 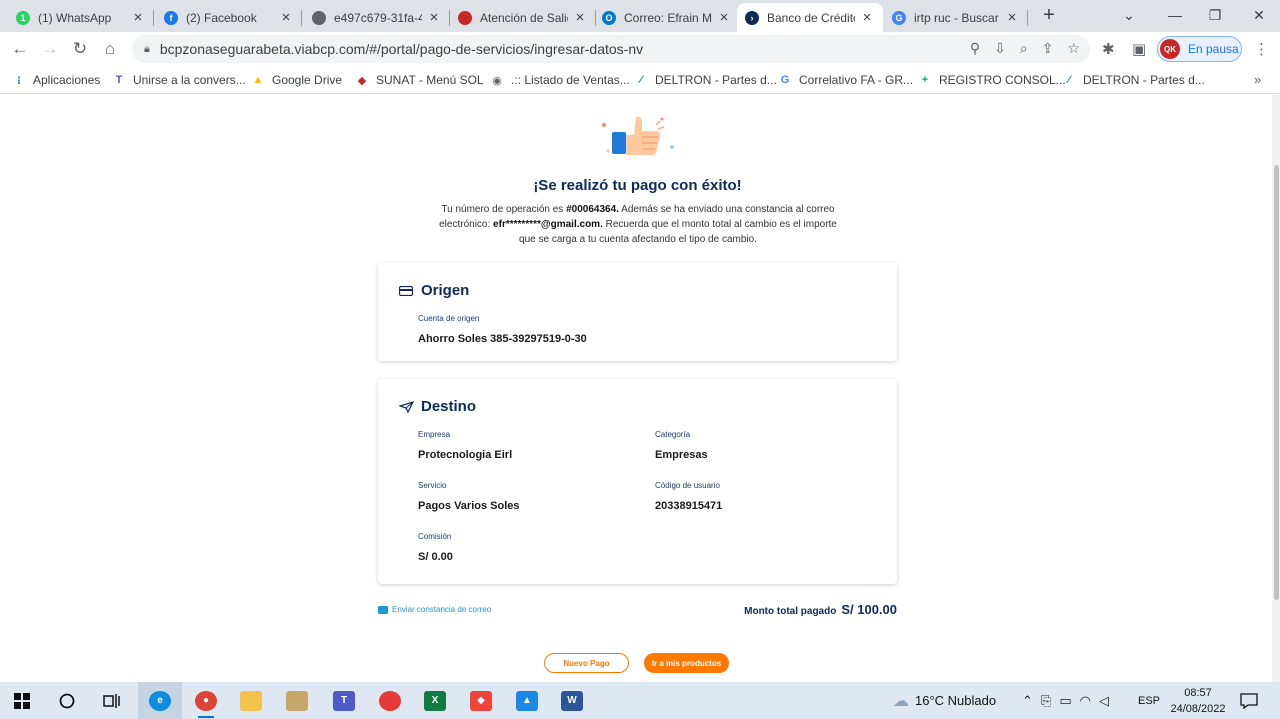 What do you see at coordinates (1104, 701) in the screenshot?
I see `volume-icon: ◁` at bounding box center [1104, 701].